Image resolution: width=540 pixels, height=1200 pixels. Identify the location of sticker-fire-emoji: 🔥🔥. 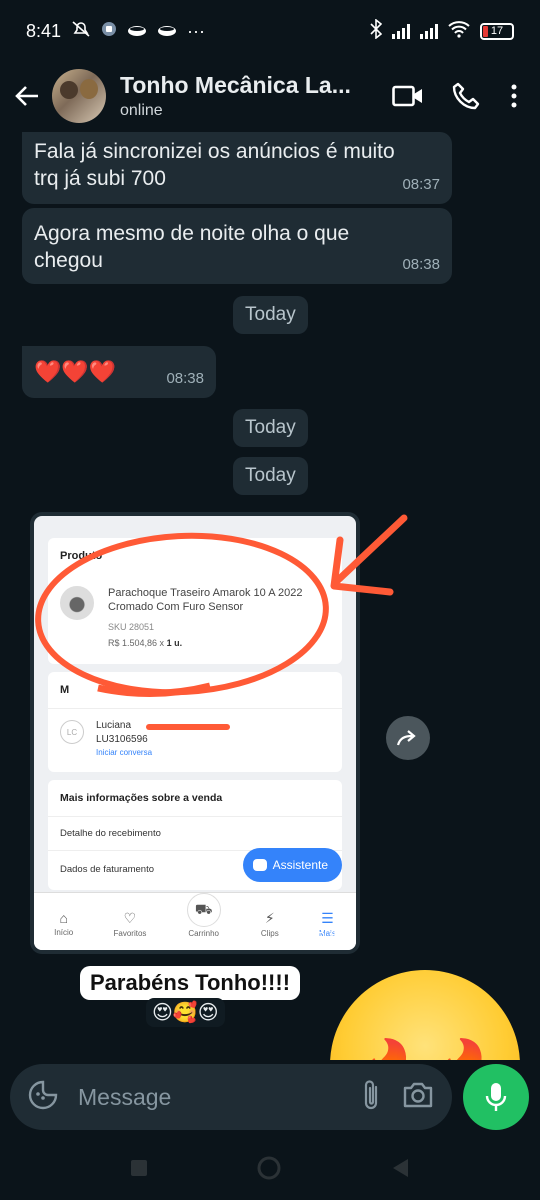
(425, 1015).